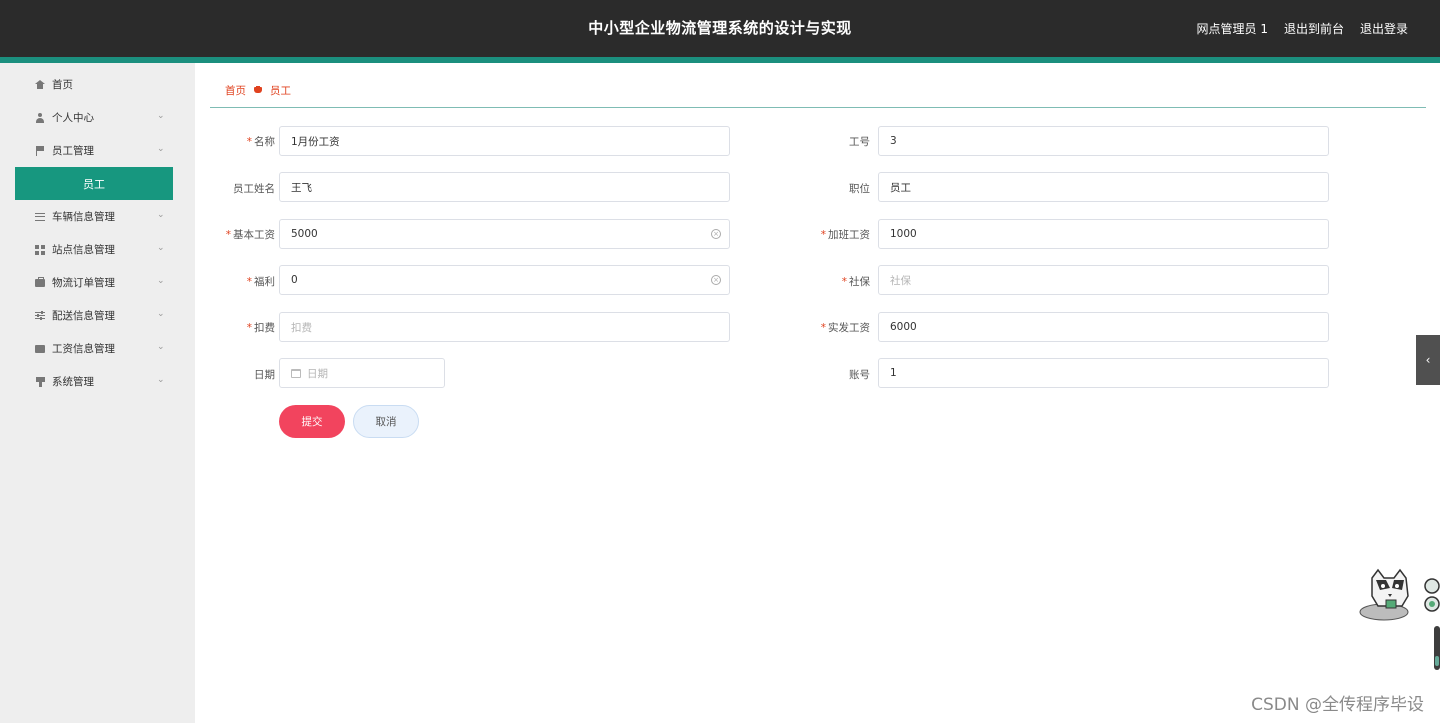  Describe the element at coordinates (859, 375) in the screenshot. I see `account-label: 账号` at that location.